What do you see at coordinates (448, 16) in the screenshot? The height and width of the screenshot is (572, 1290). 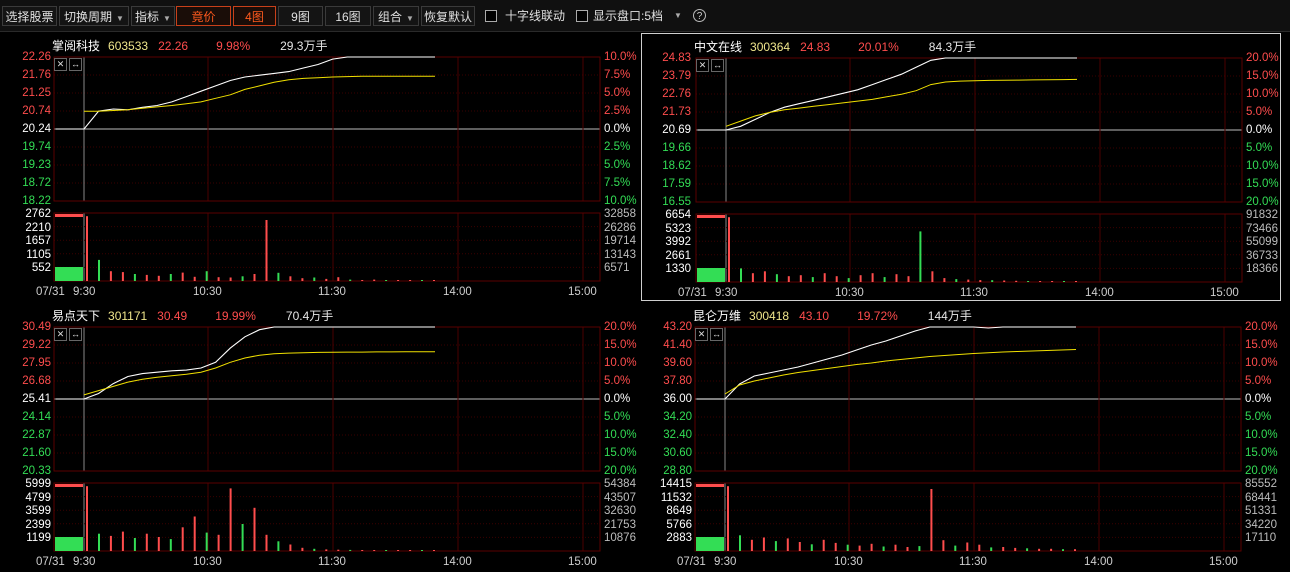 I see `restore-default-button: 恢复默认` at bounding box center [448, 16].